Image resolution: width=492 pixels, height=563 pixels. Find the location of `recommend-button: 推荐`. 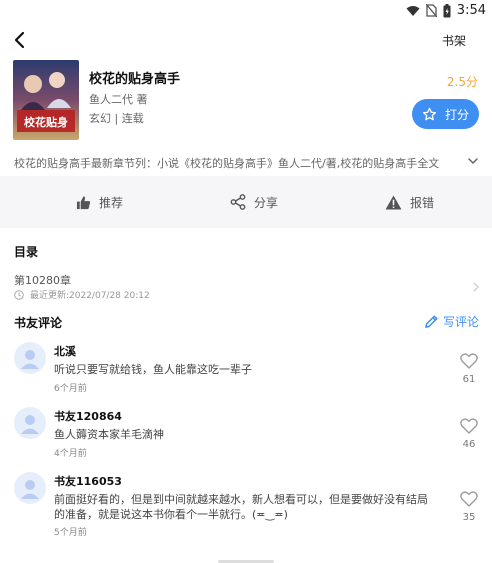

recommend-button: 推荐 is located at coordinates (99, 202).